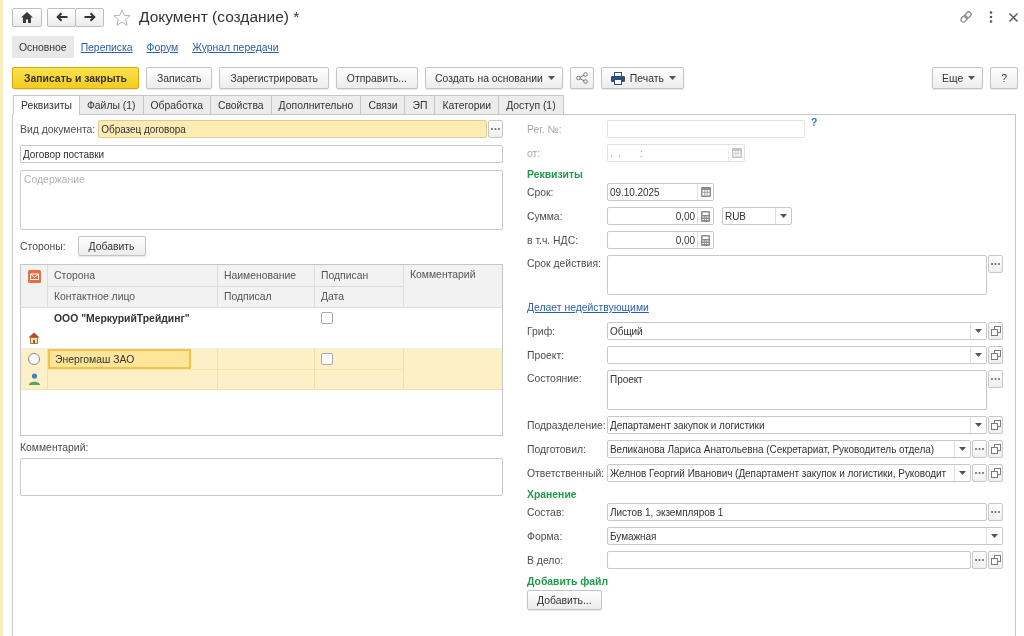 This screenshot has width=1024, height=636. Describe the element at coordinates (43, 47) in the screenshot. I see `nav-link: Основное` at that location.